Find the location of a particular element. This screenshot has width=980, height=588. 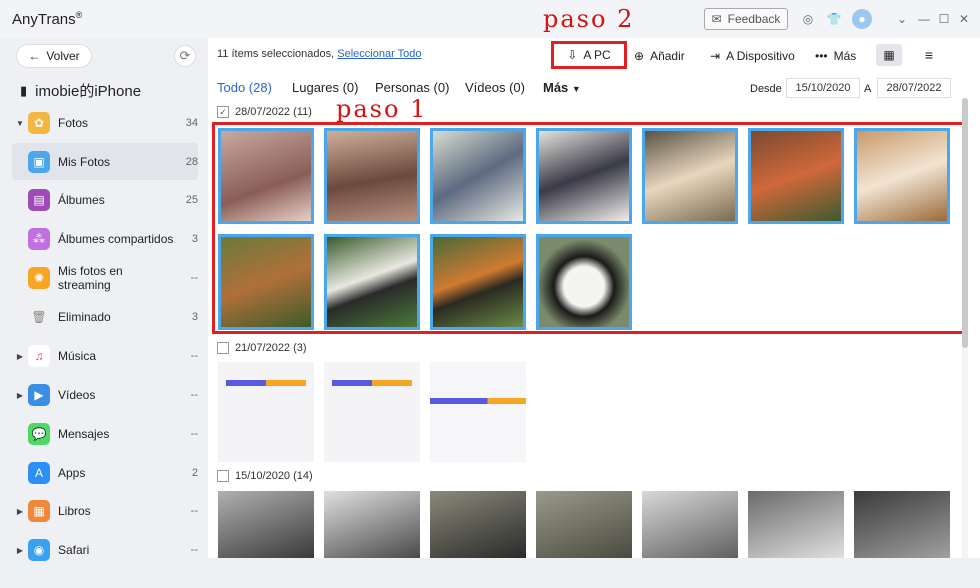

close-icon: ✕ is located at coordinates (964, 19).